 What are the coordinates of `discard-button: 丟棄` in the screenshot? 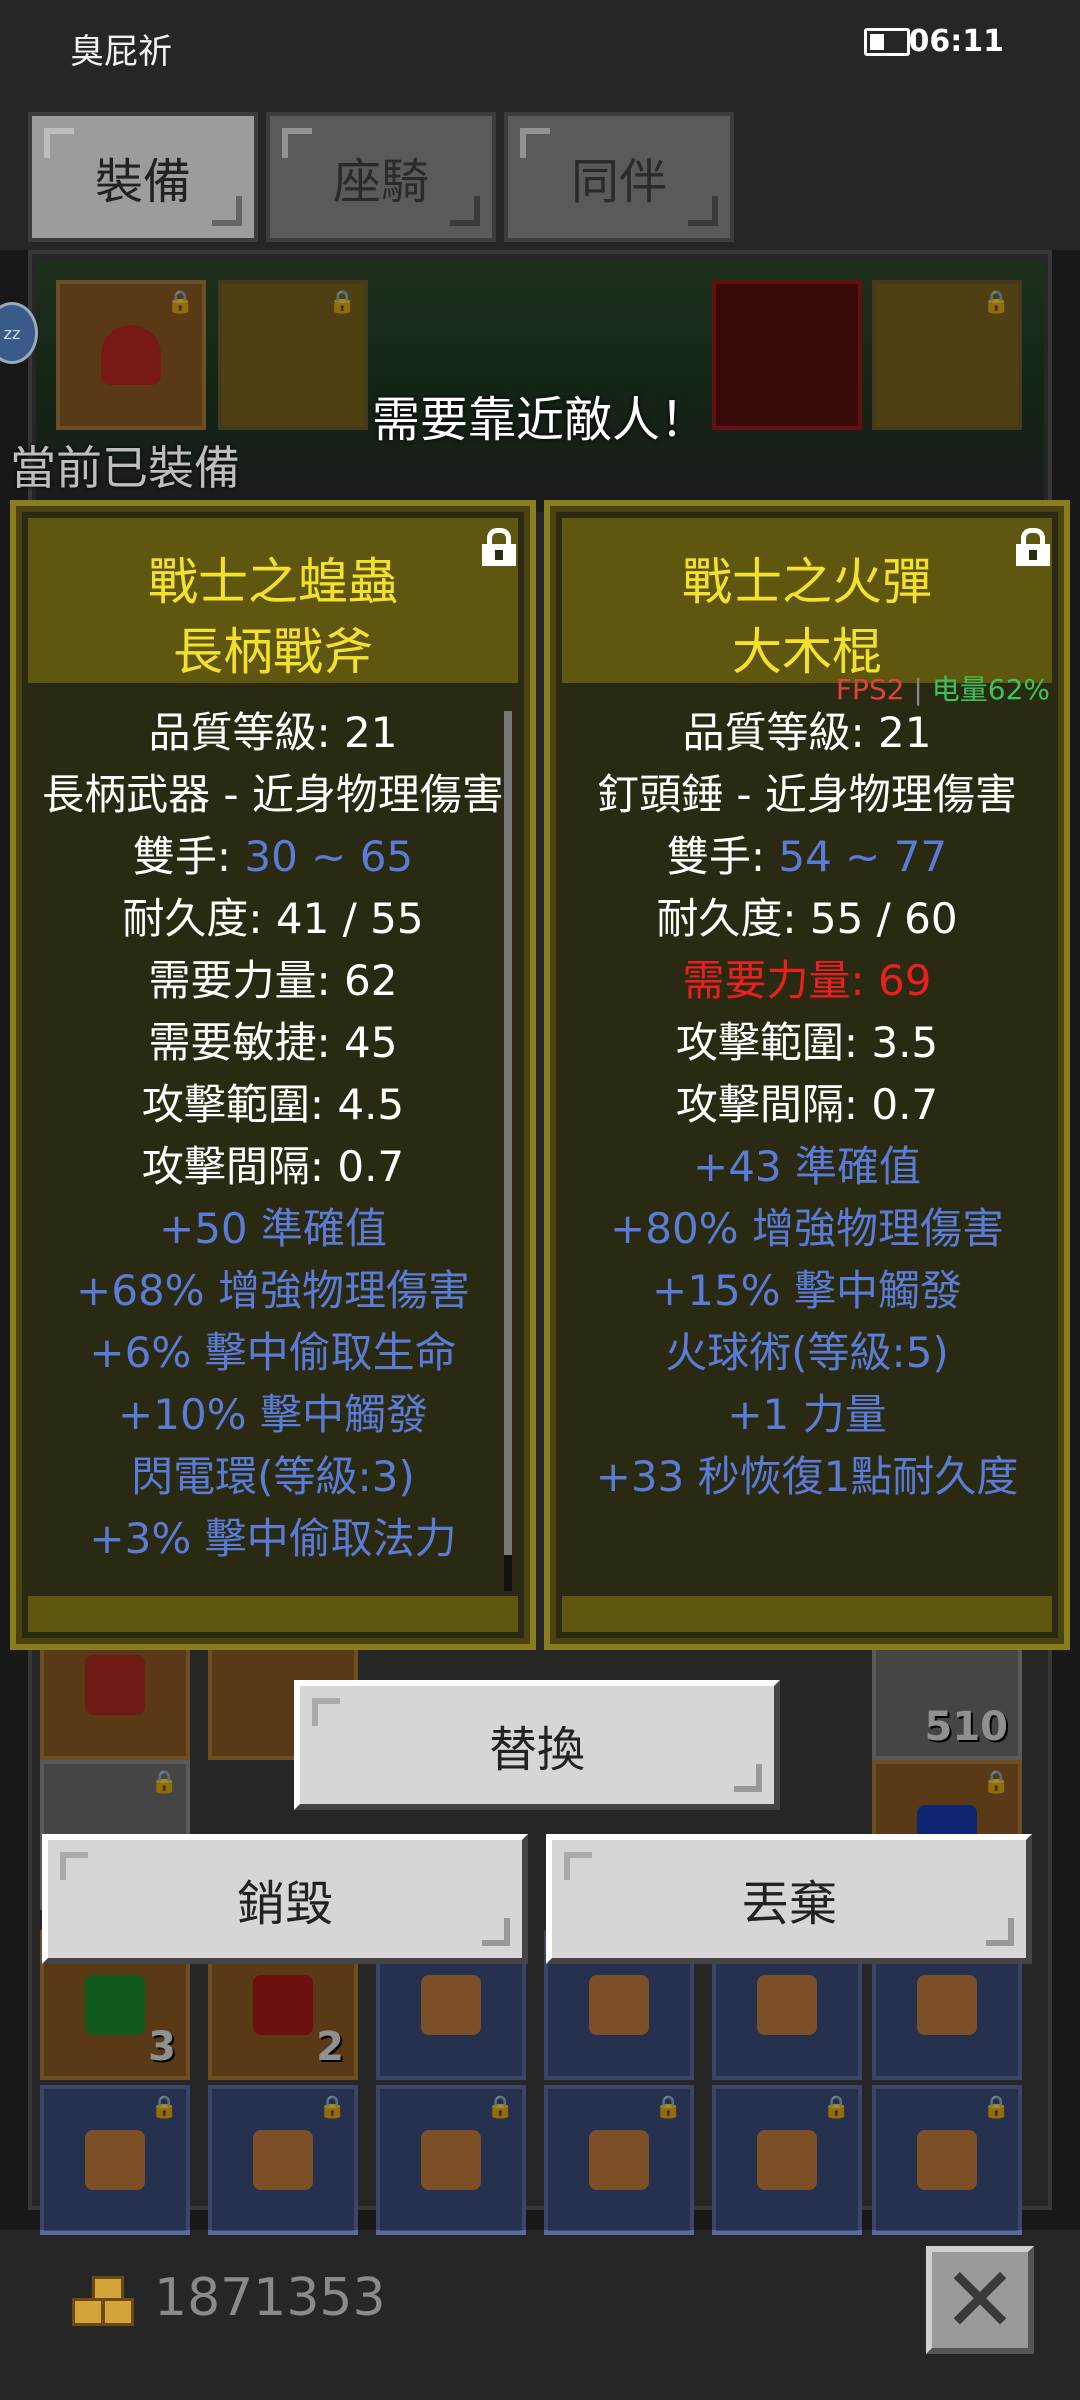 It's located at (789, 1899).